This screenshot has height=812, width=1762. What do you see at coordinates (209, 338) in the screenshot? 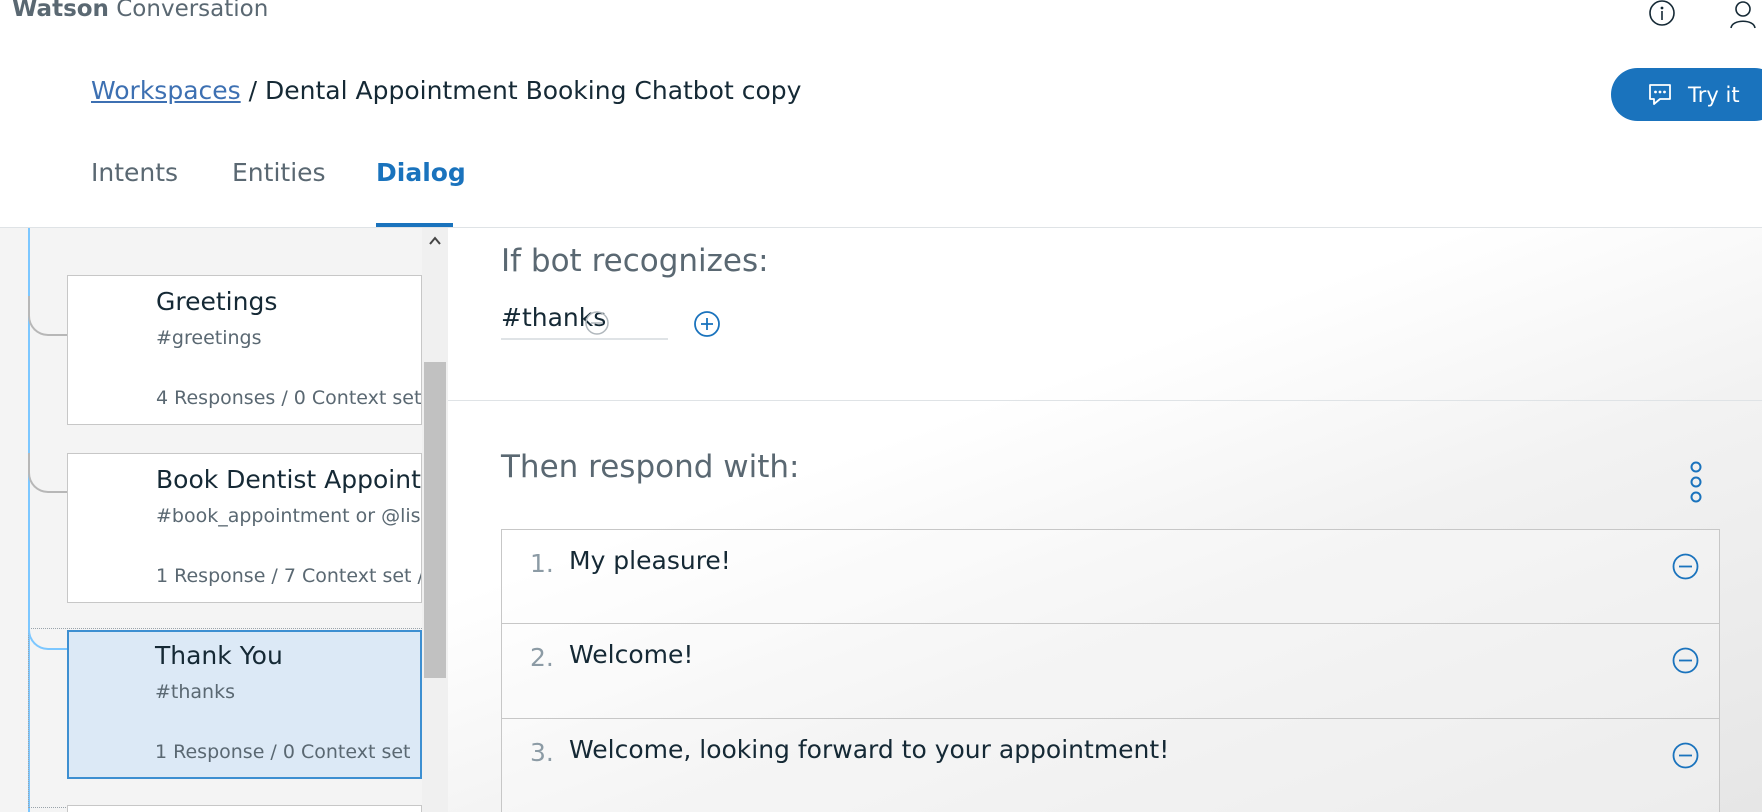
I see `node-condition: #greetings` at bounding box center [209, 338].